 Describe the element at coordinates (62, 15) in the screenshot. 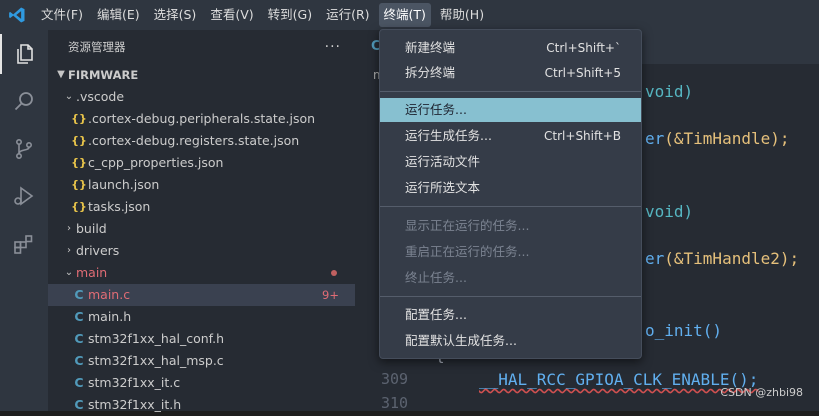

I see `menu-file: 文件(F)` at that location.